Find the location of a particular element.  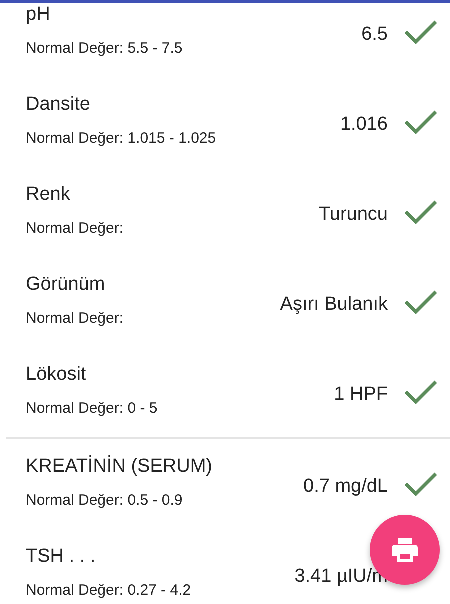

test-name: pH is located at coordinates (39, 15).